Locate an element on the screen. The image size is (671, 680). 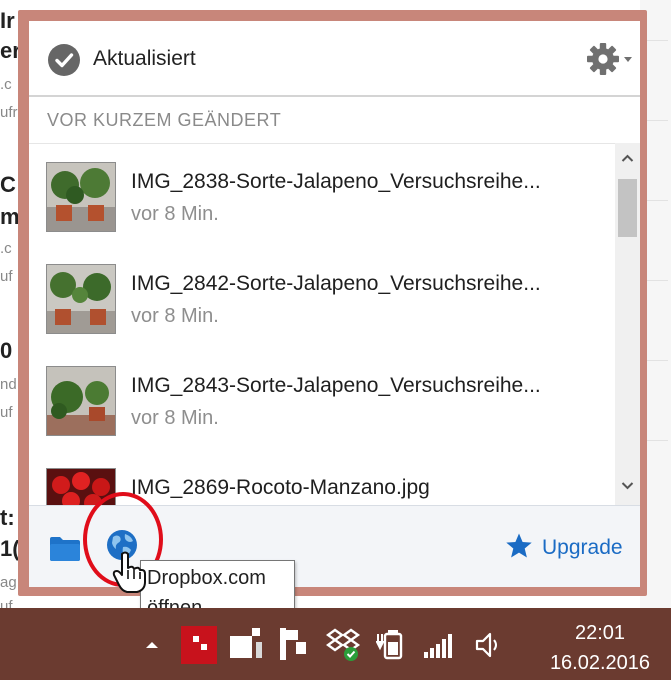
bg-text-fragment: nd is located at coordinates (8, 384).